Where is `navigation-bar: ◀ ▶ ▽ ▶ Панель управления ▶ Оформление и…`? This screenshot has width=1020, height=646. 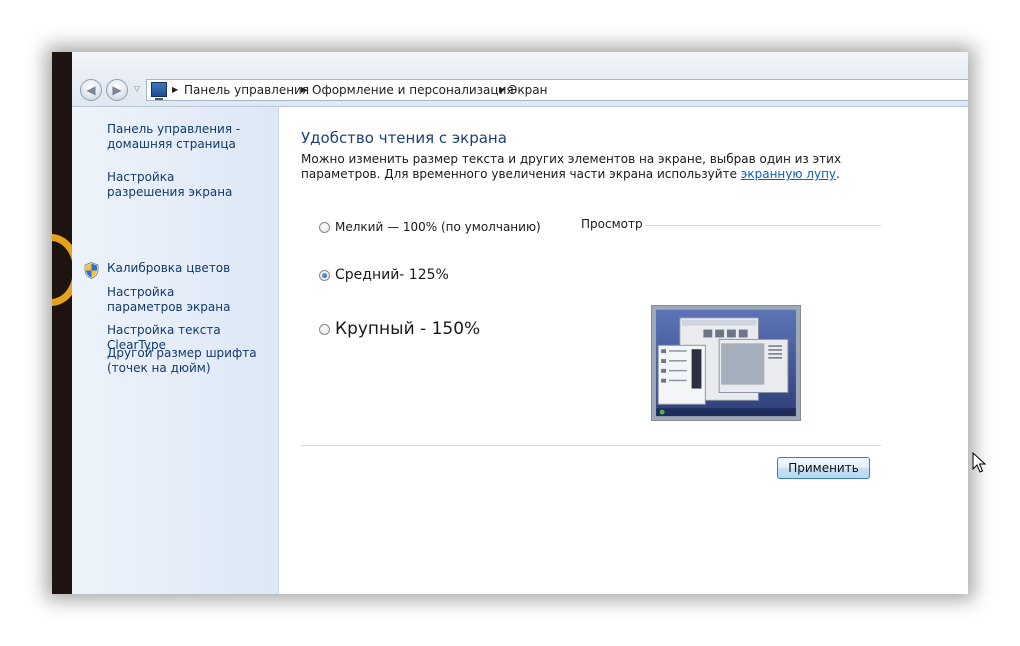 navigation-bar: ◀ ▶ ▽ ▶ Панель управления ▶ Оформление и… is located at coordinates (520, 91).